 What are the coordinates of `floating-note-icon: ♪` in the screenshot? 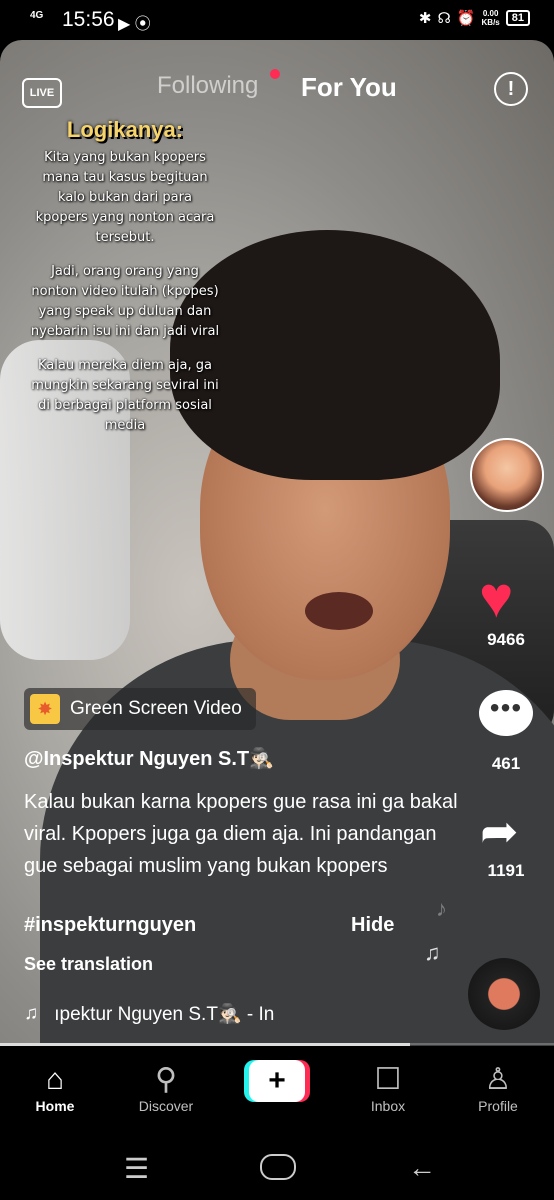 It's located at (441, 908).